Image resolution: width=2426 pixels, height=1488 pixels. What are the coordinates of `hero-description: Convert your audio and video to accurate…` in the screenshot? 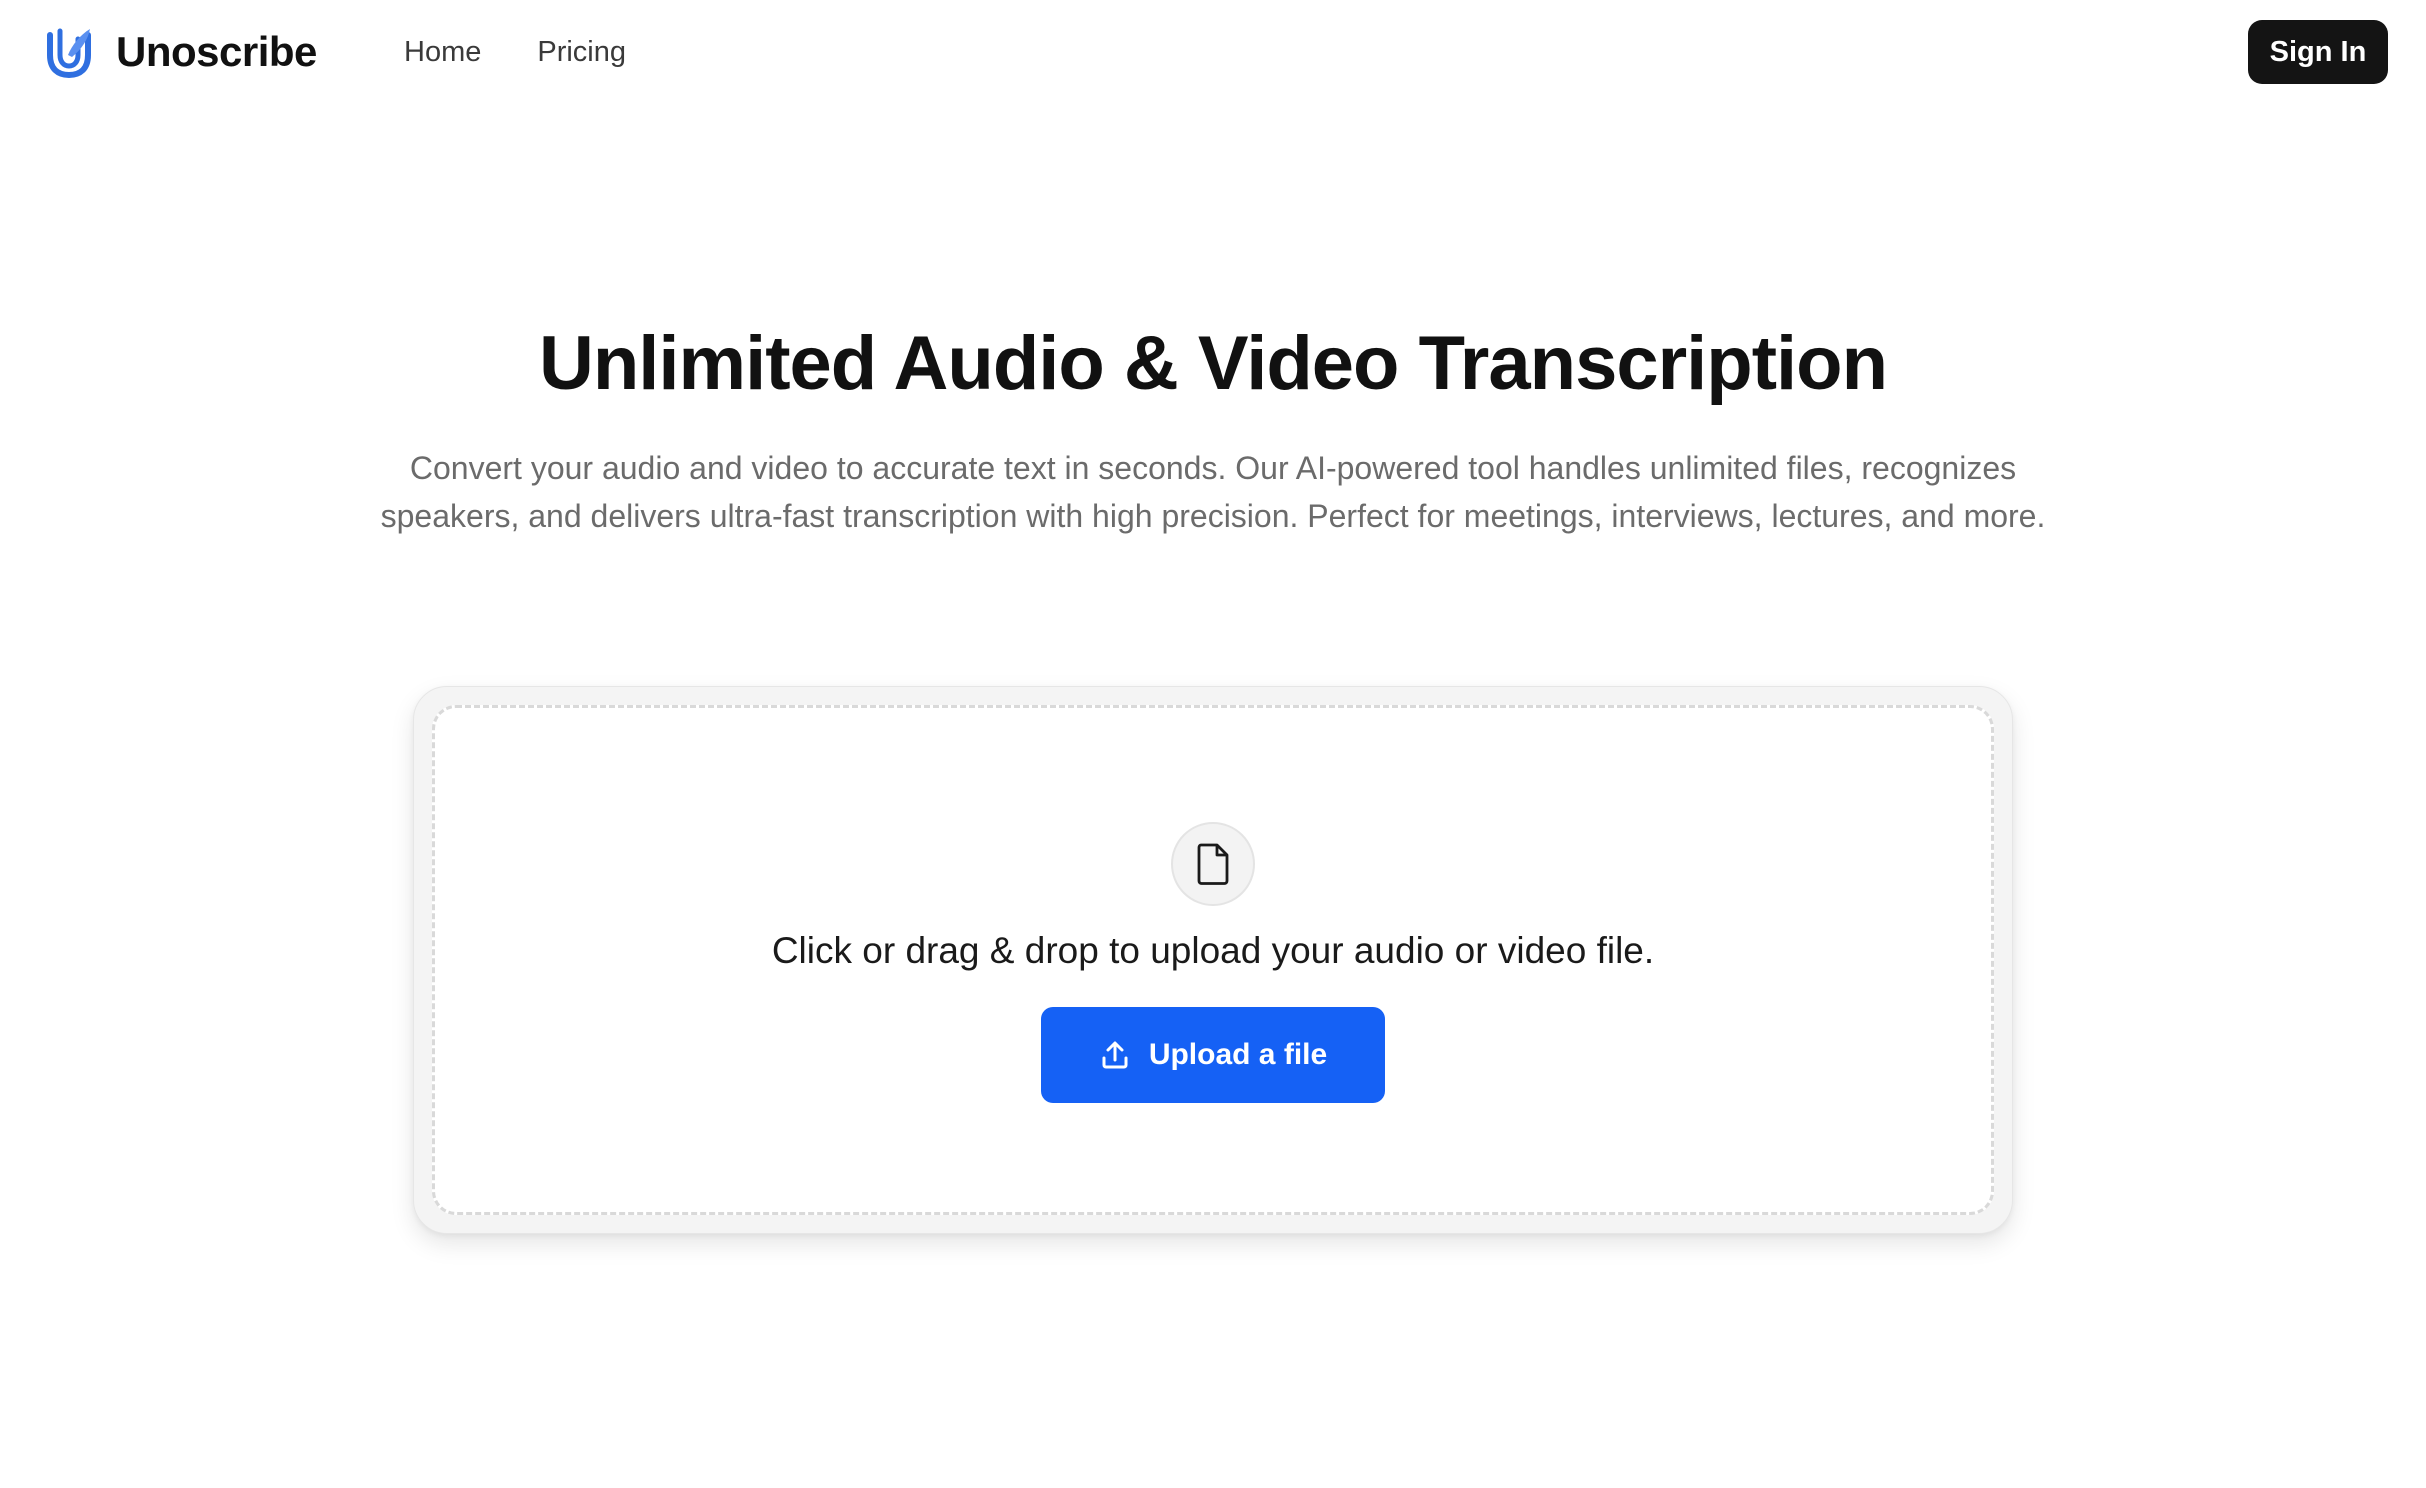 It's located at (1213, 492).